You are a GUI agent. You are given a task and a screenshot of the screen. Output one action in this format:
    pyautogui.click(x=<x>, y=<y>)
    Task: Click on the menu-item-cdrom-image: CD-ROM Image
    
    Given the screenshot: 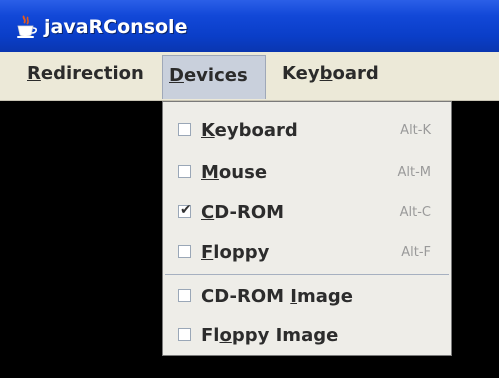 What is the action you would take?
    pyautogui.click(x=307, y=296)
    